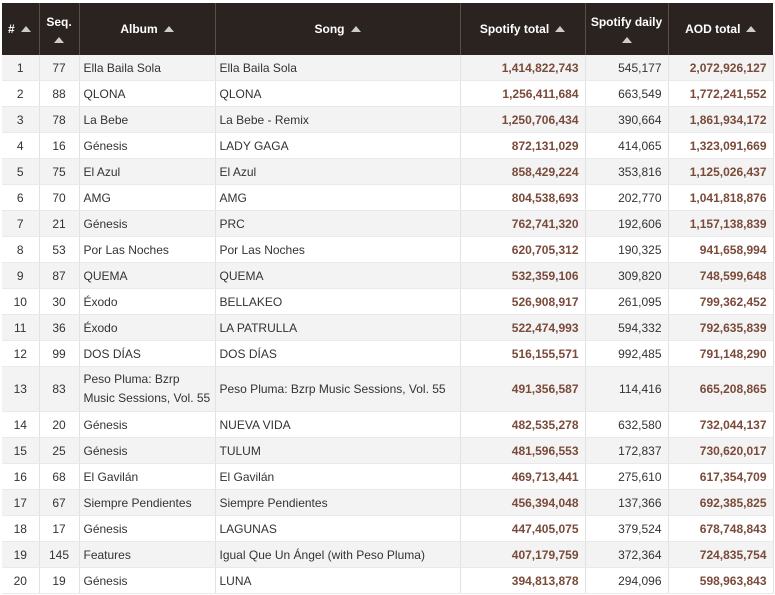  What do you see at coordinates (338, 301) in the screenshot?
I see `cell-song: BELLAKEO` at bounding box center [338, 301].